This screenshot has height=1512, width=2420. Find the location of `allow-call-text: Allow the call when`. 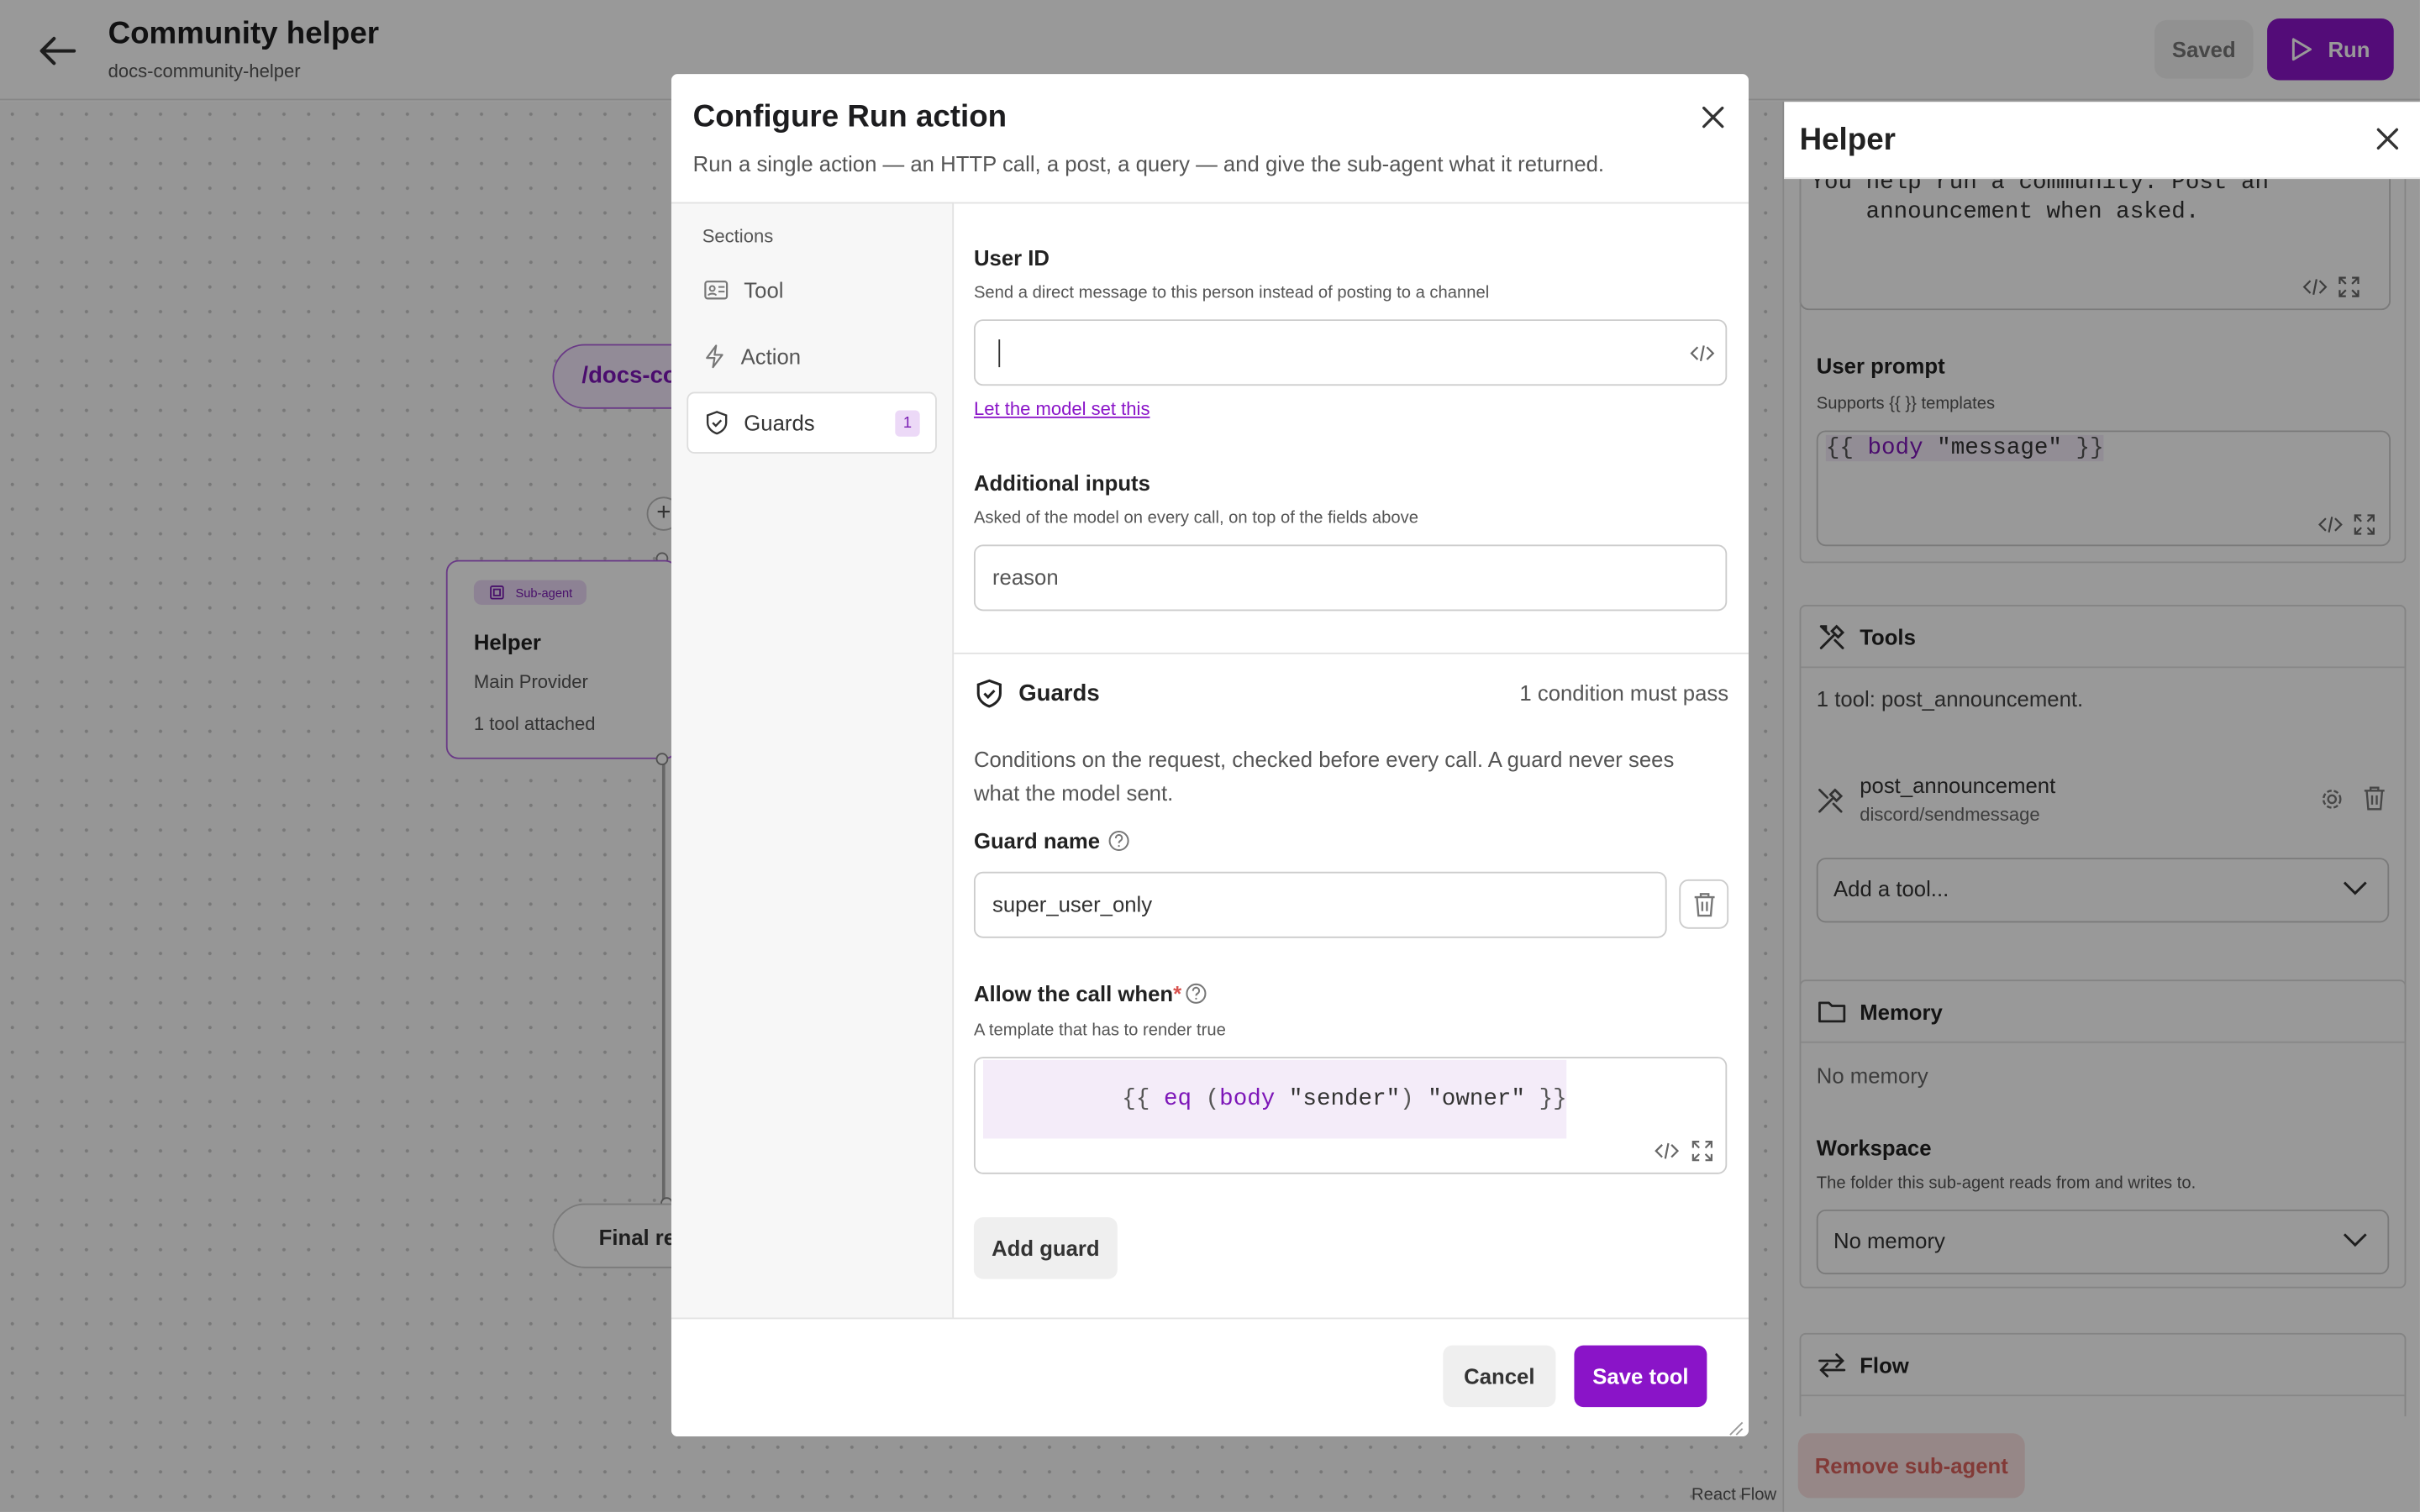

allow-call-text: Allow the call when is located at coordinates (1073, 993).